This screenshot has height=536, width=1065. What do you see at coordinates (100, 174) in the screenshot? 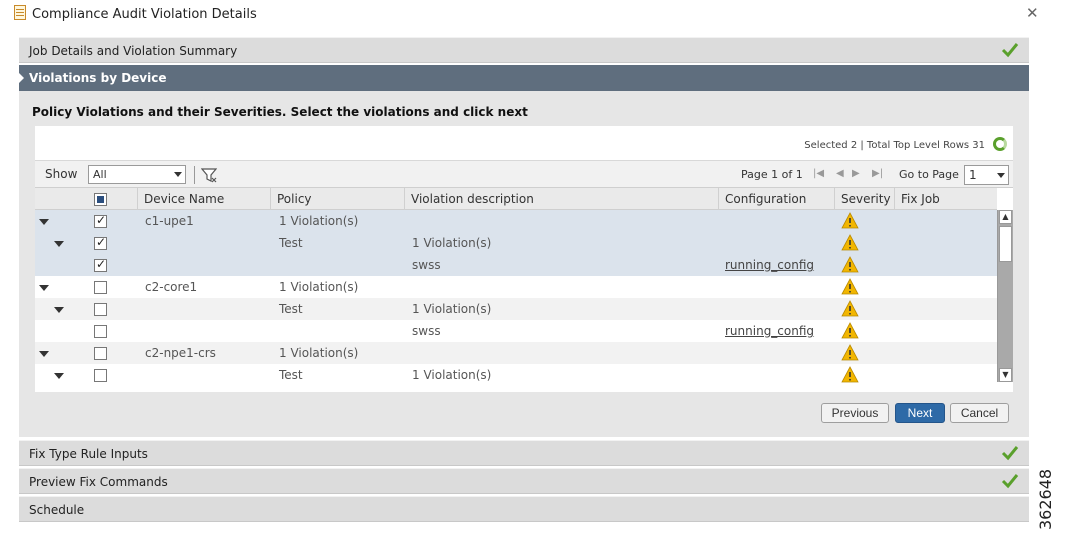
I see `show-filter-value: All` at bounding box center [100, 174].